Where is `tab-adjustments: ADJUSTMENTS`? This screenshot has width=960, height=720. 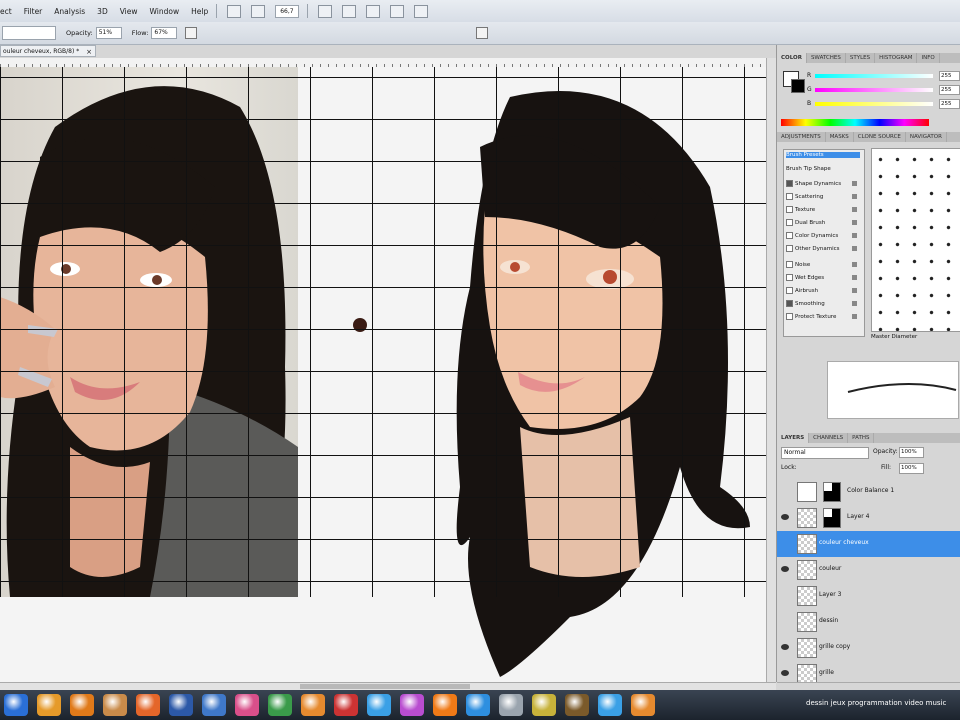 tab-adjustments: ADJUSTMENTS is located at coordinates (801, 137).